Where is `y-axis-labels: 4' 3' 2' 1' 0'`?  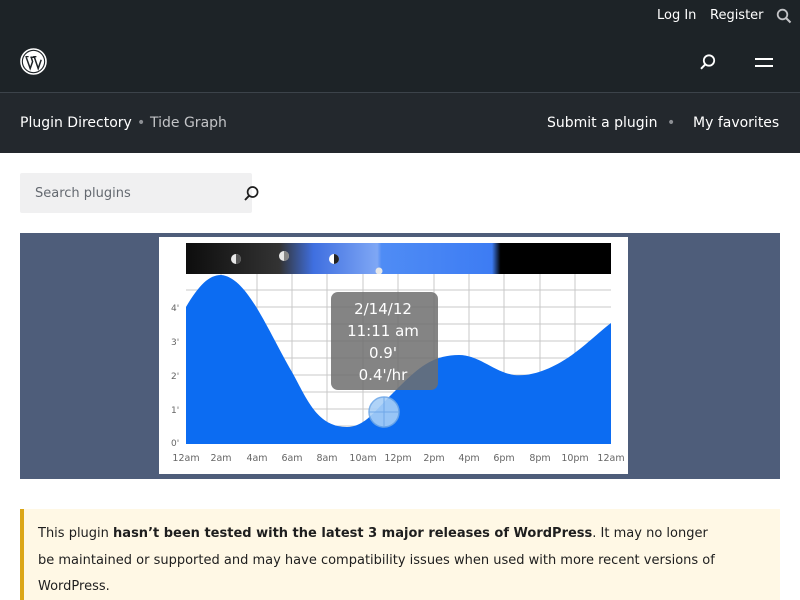
y-axis-labels: 4' 3' 2' 1' 0' is located at coordinates (175, 376).